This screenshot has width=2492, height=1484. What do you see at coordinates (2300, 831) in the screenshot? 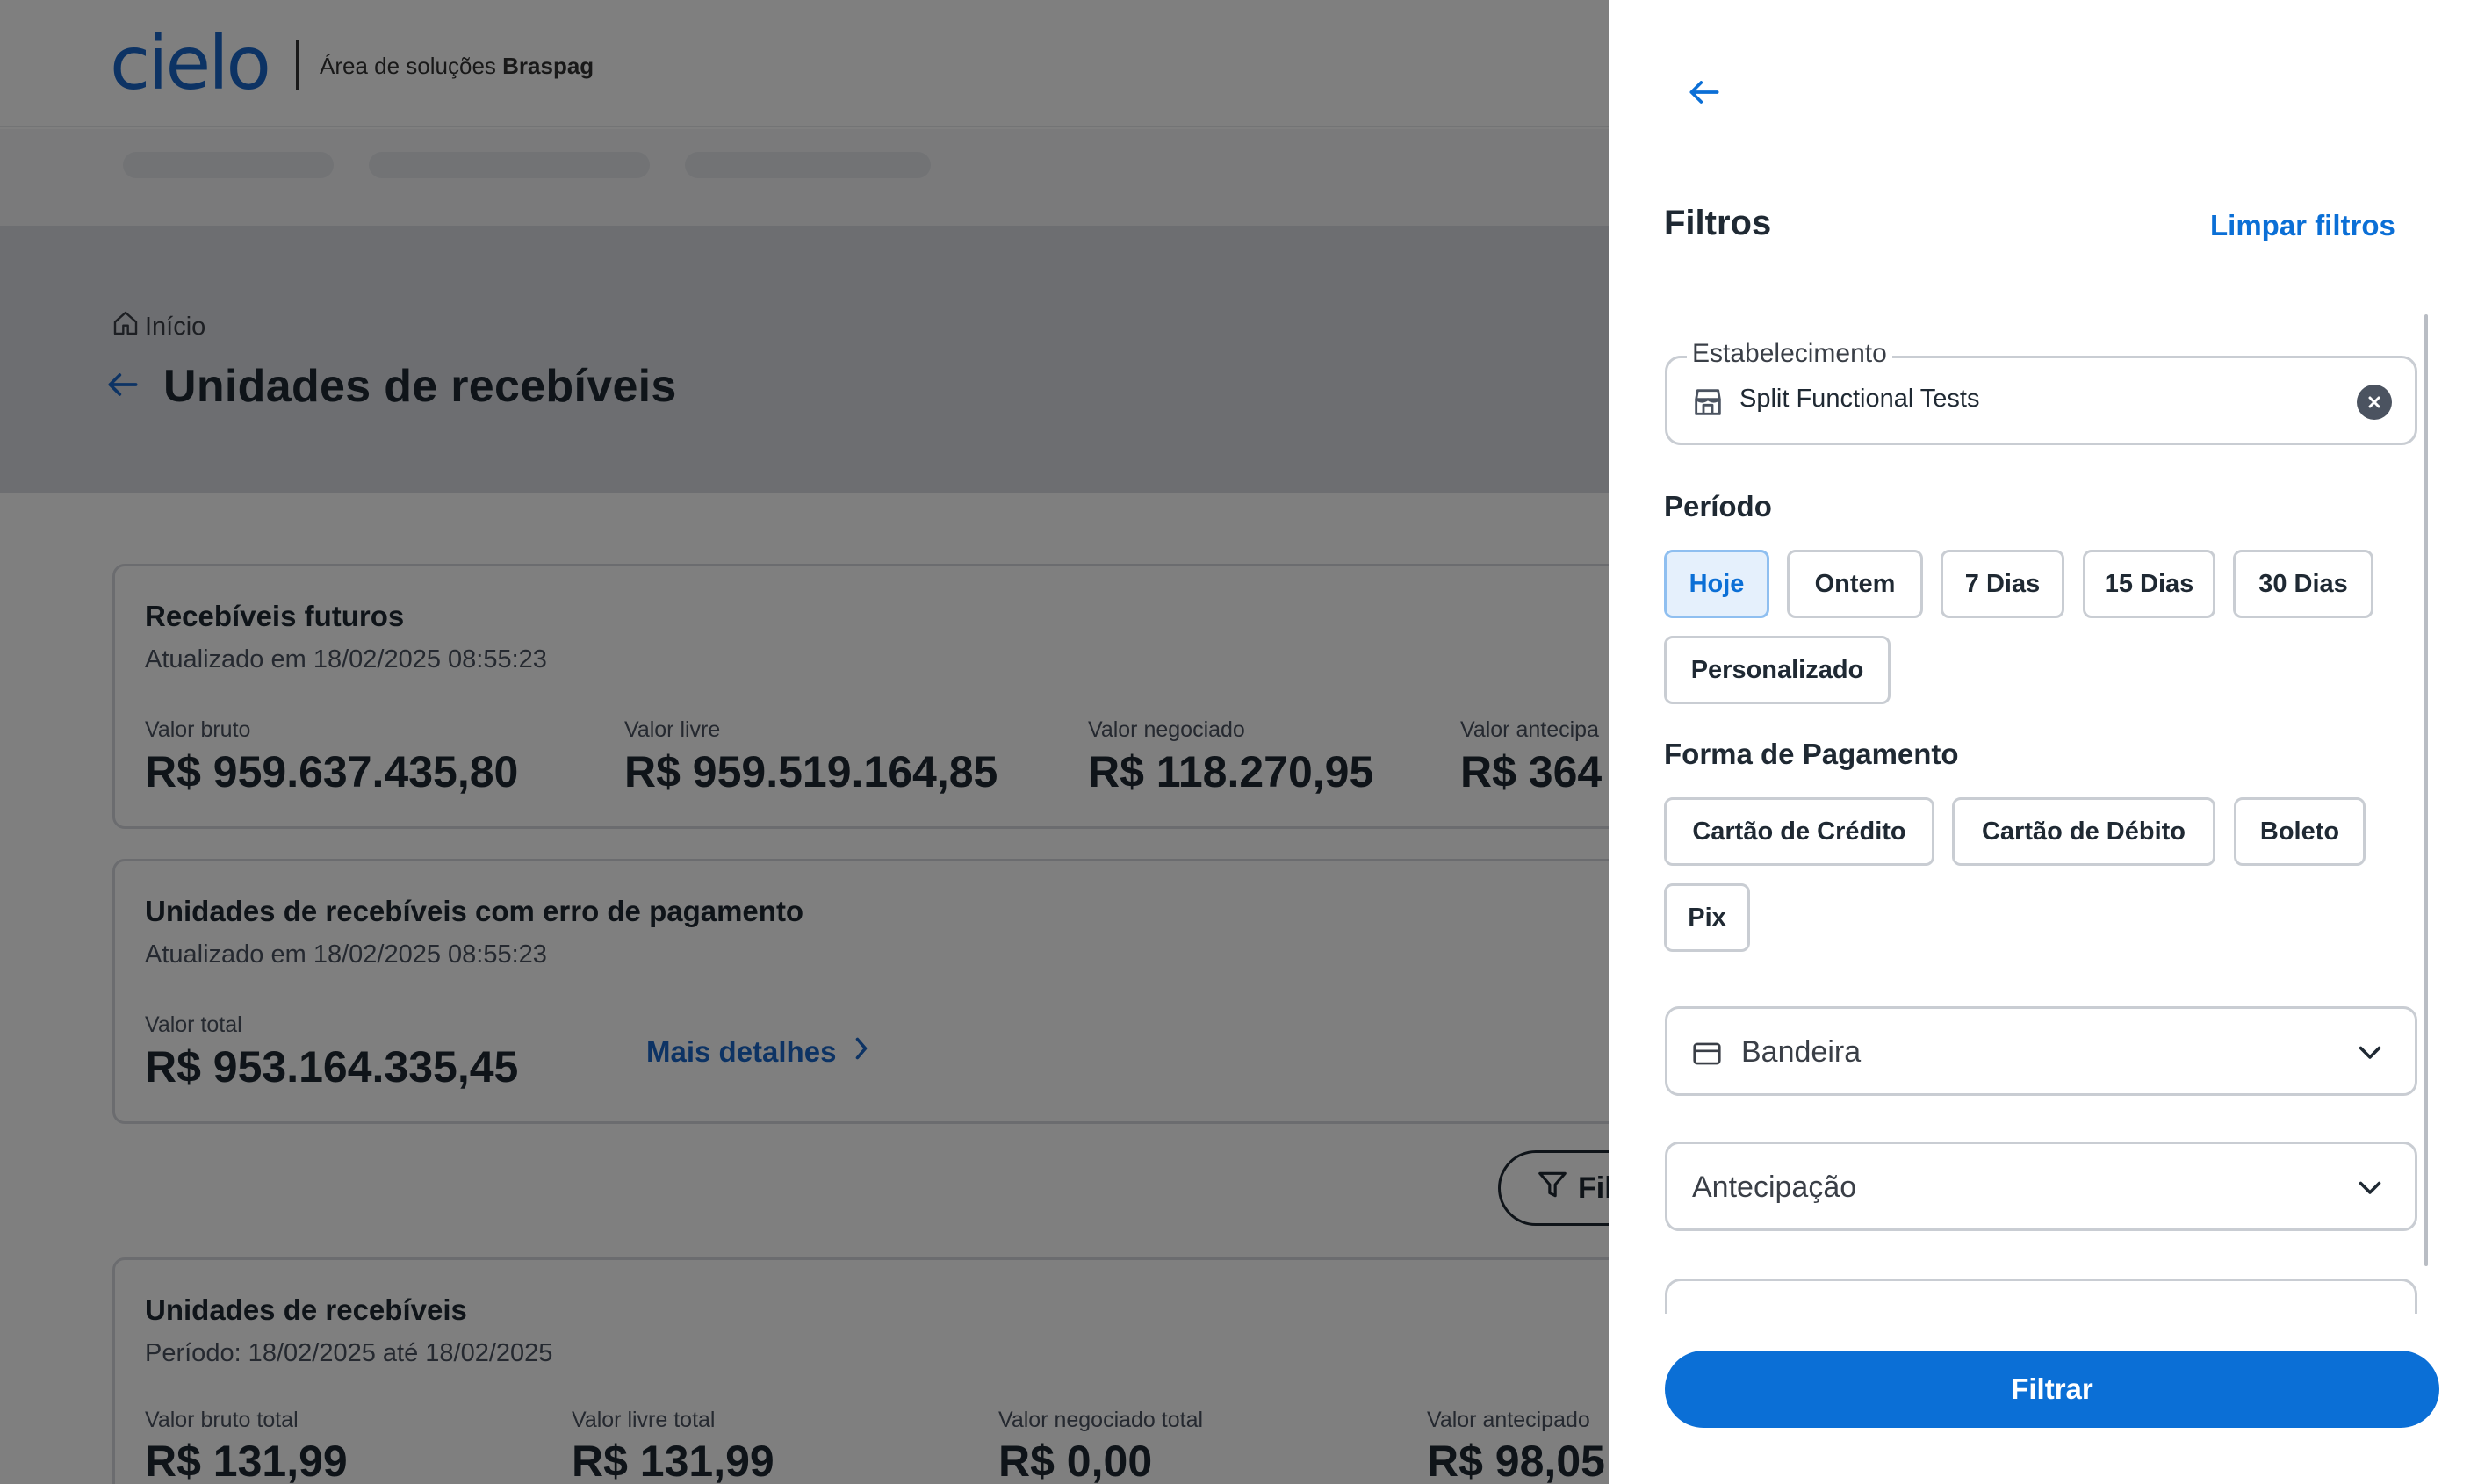
I see `payment-chip-boleto: Boleto` at bounding box center [2300, 831].